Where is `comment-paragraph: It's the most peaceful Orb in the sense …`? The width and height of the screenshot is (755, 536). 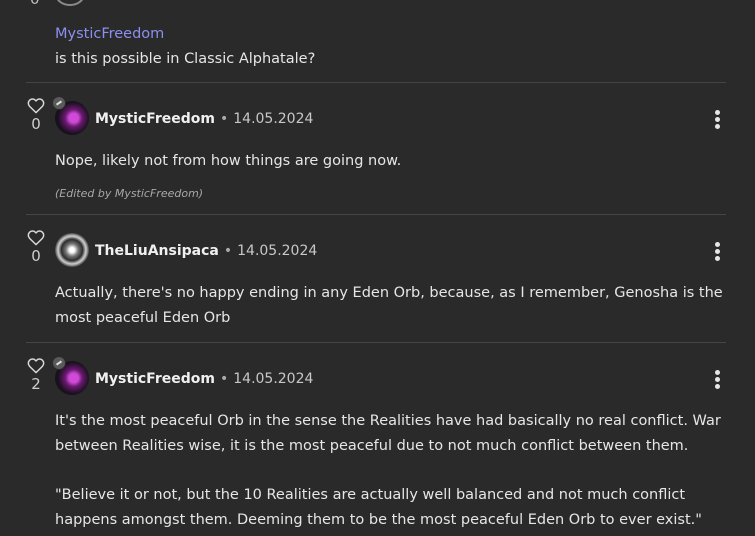 comment-paragraph: It's the most peaceful Orb in the sense … is located at coordinates (388, 433).